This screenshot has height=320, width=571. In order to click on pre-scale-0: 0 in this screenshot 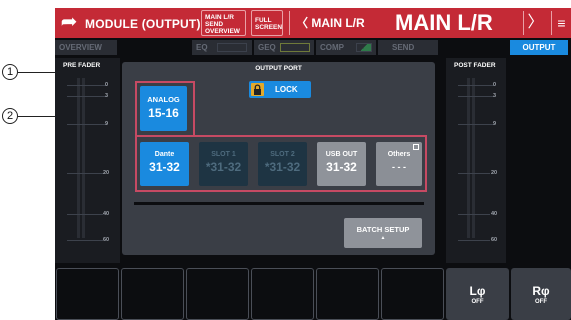, I will do `click(107, 85)`.